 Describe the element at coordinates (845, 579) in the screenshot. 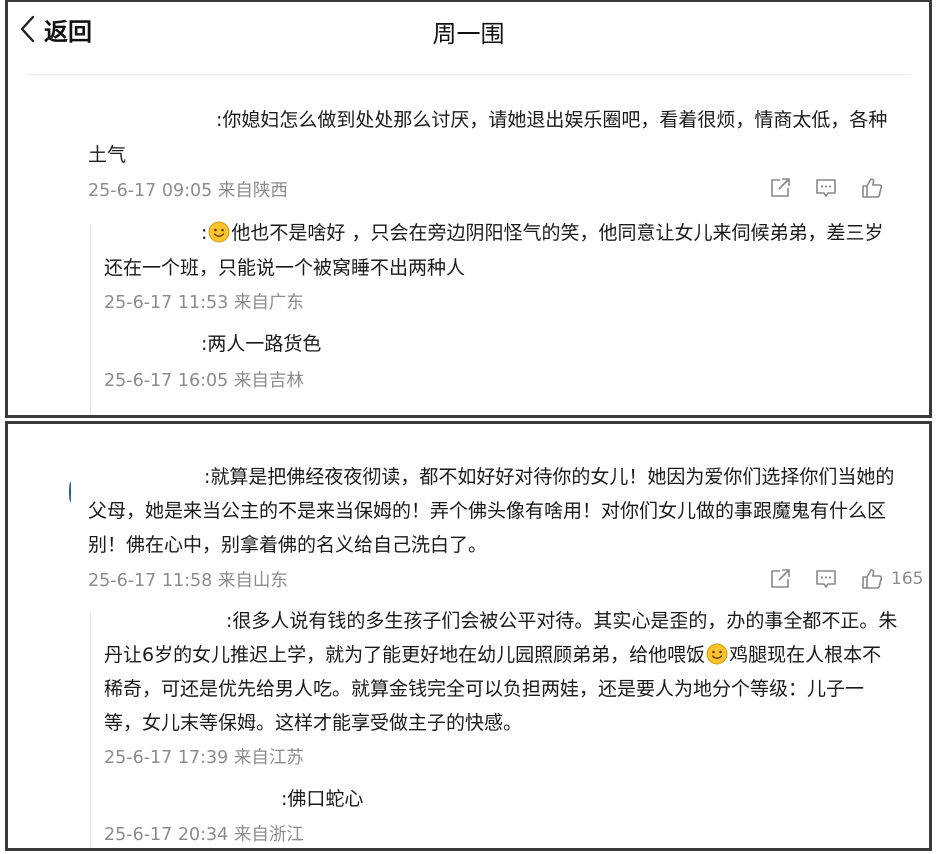

I see `comment-actions: 165` at that location.